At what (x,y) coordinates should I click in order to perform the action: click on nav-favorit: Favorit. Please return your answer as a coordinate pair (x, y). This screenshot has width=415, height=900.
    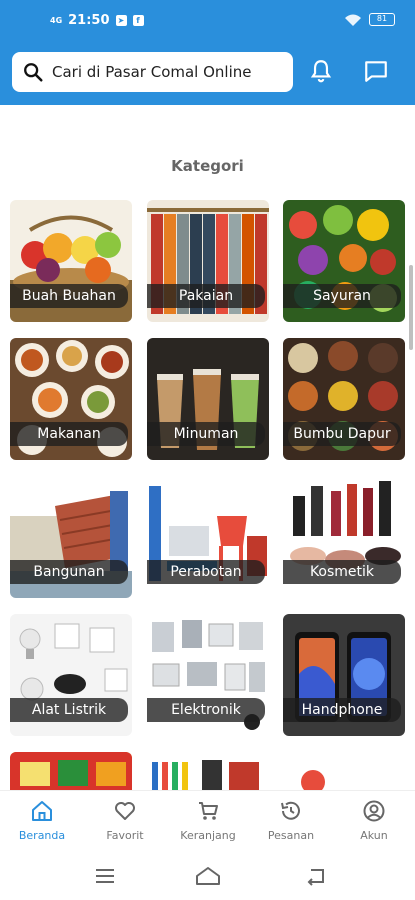
    Looking at the image, I should click on (125, 820).